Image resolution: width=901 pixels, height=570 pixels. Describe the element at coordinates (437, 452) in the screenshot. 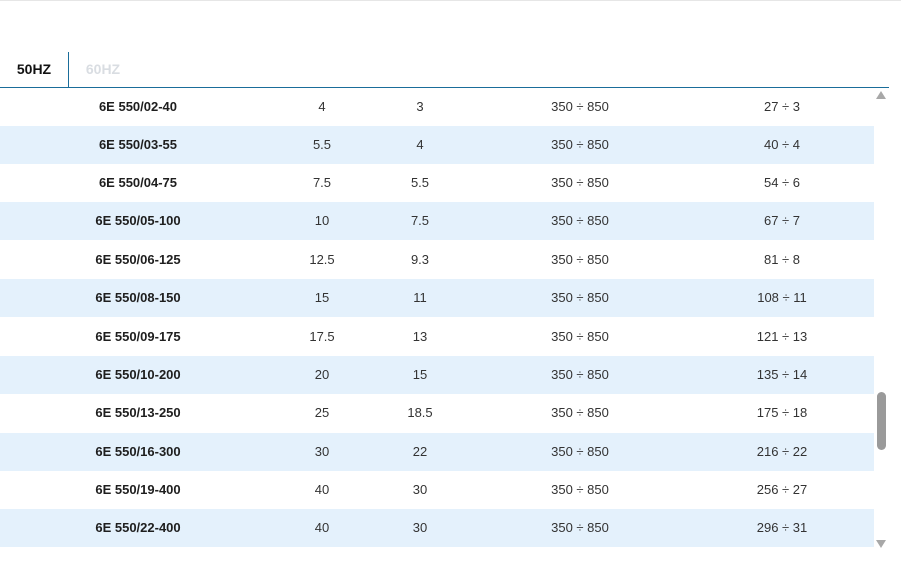

I see `table-row: 6E 550/16-300 30 22 350 ÷ 850 216 ÷ 22` at that location.